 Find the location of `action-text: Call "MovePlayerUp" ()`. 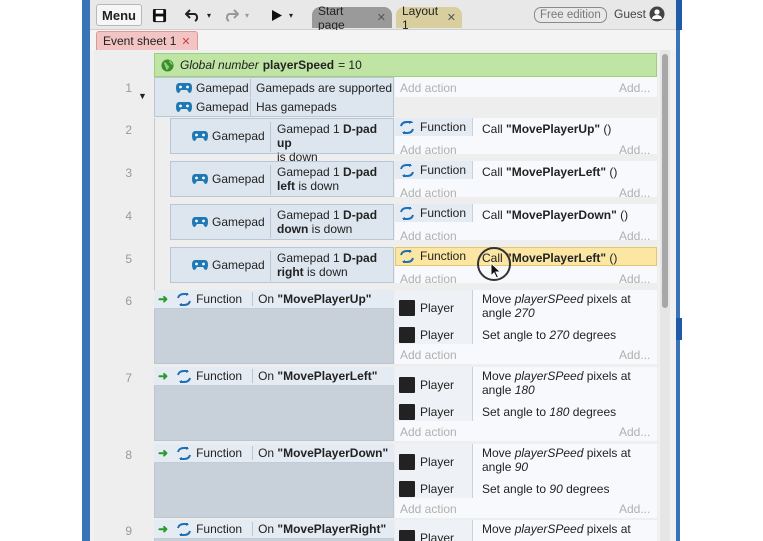

action-text: Call "MovePlayerUp" () is located at coordinates (546, 129).